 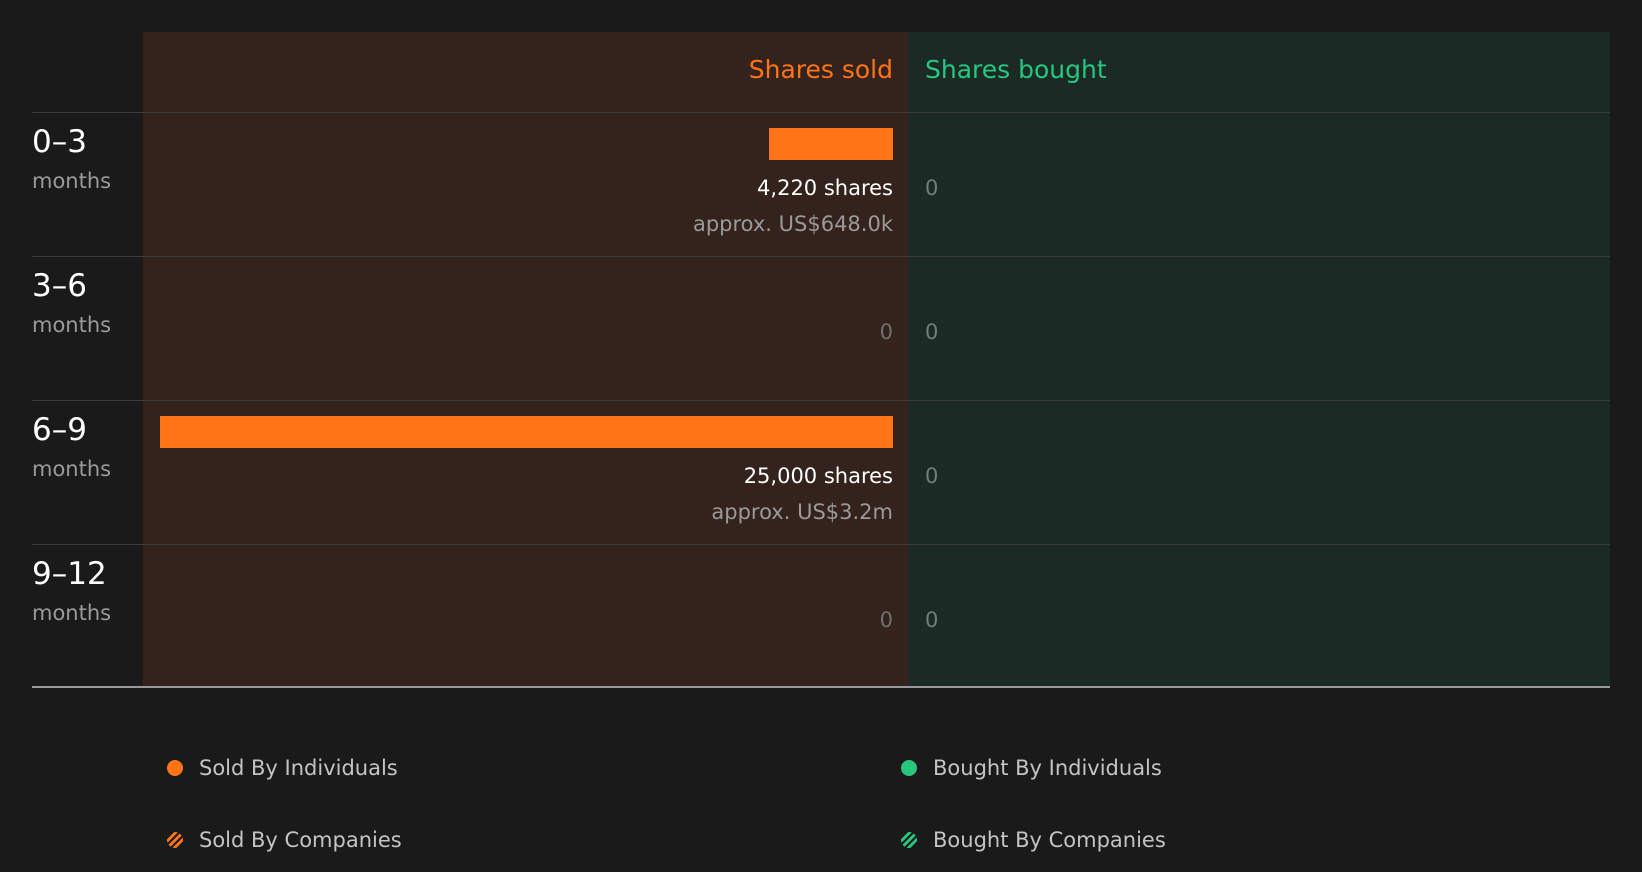 I want to click on legend-item: Sold By Individuals, so click(x=282, y=768).